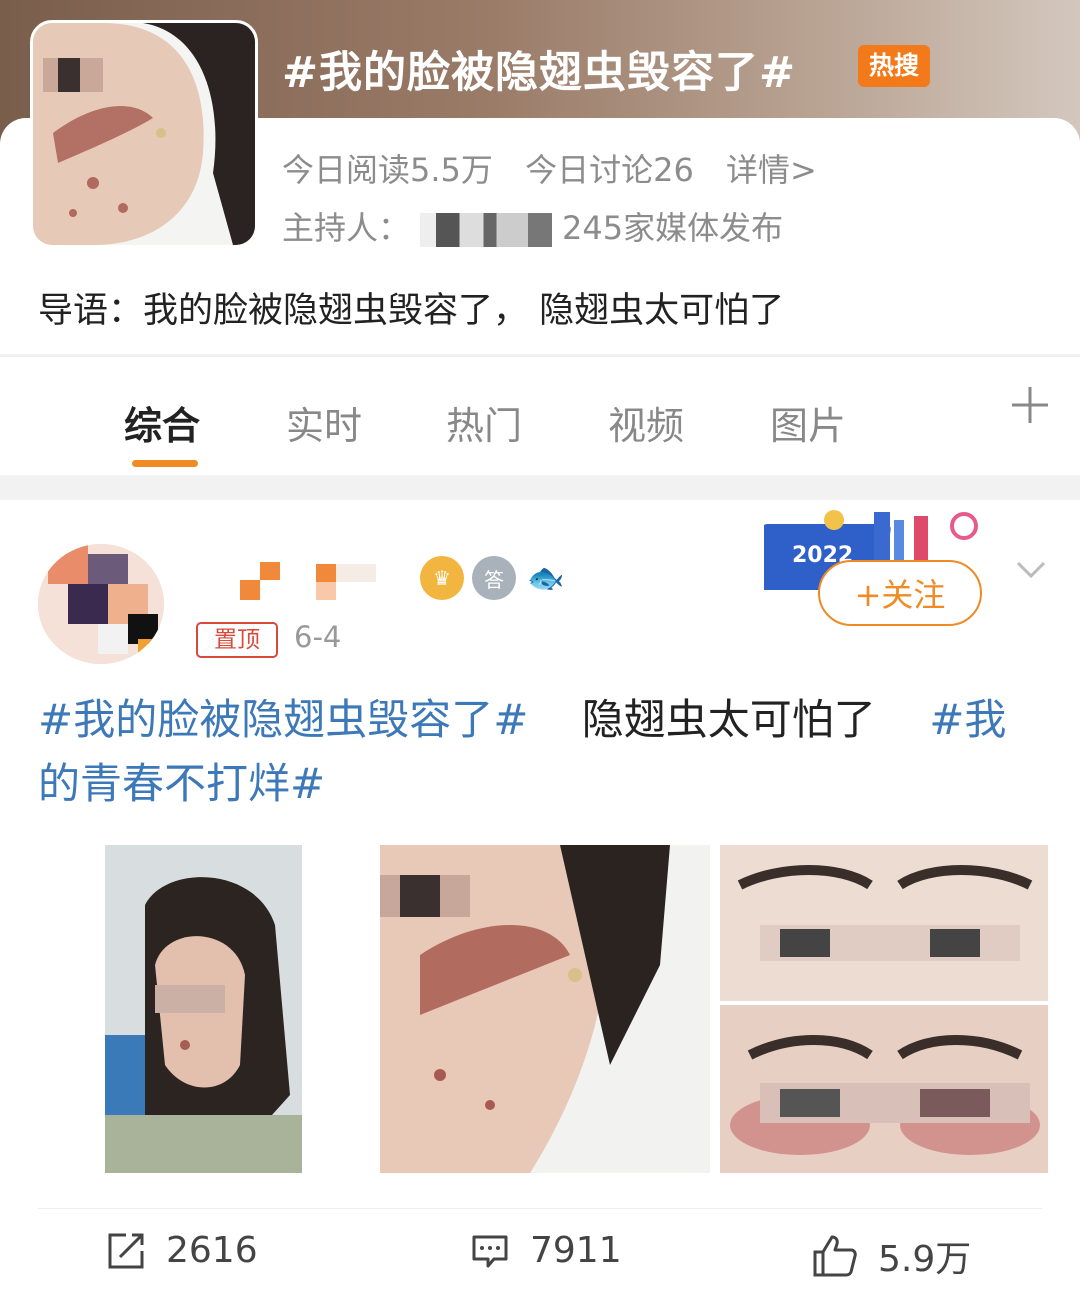 The height and width of the screenshot is (1312, 1080). I want to click on comment-button: 7911, so click(546, 1250).